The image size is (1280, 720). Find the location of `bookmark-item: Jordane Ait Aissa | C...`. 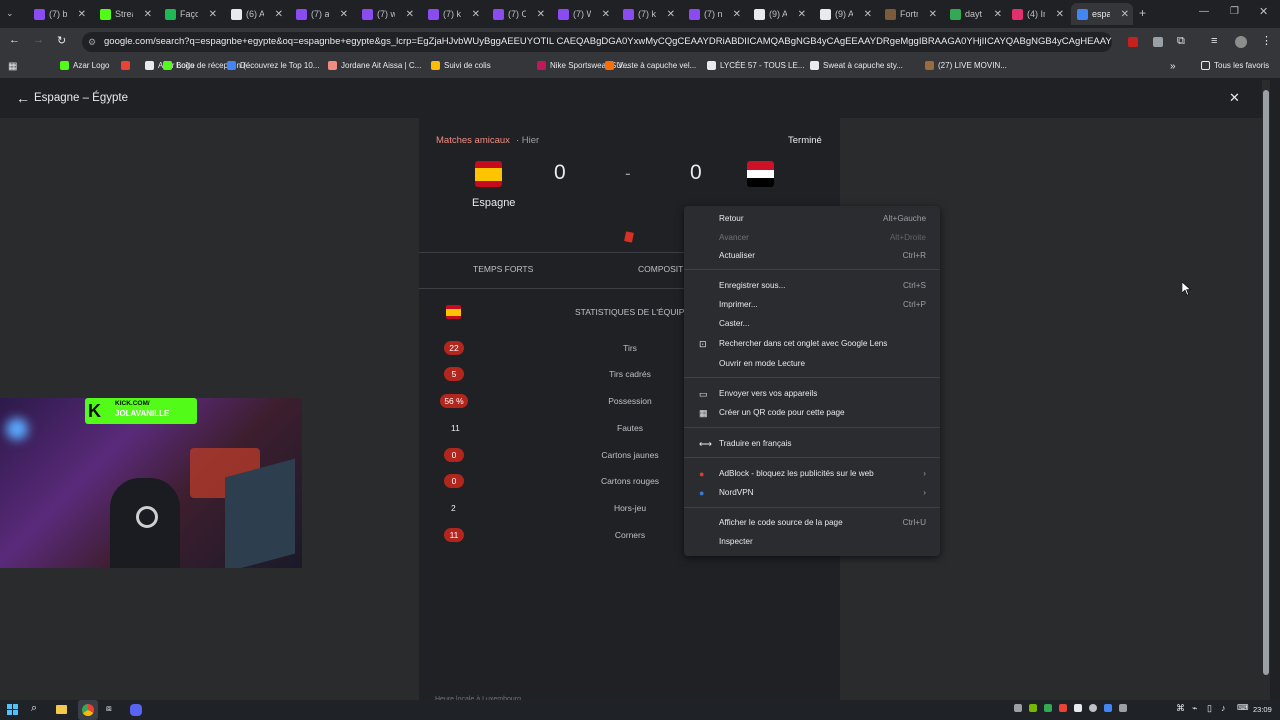

bookmark-item: Jordane Ait Aissa | C... is located at coordinates (374, 65).